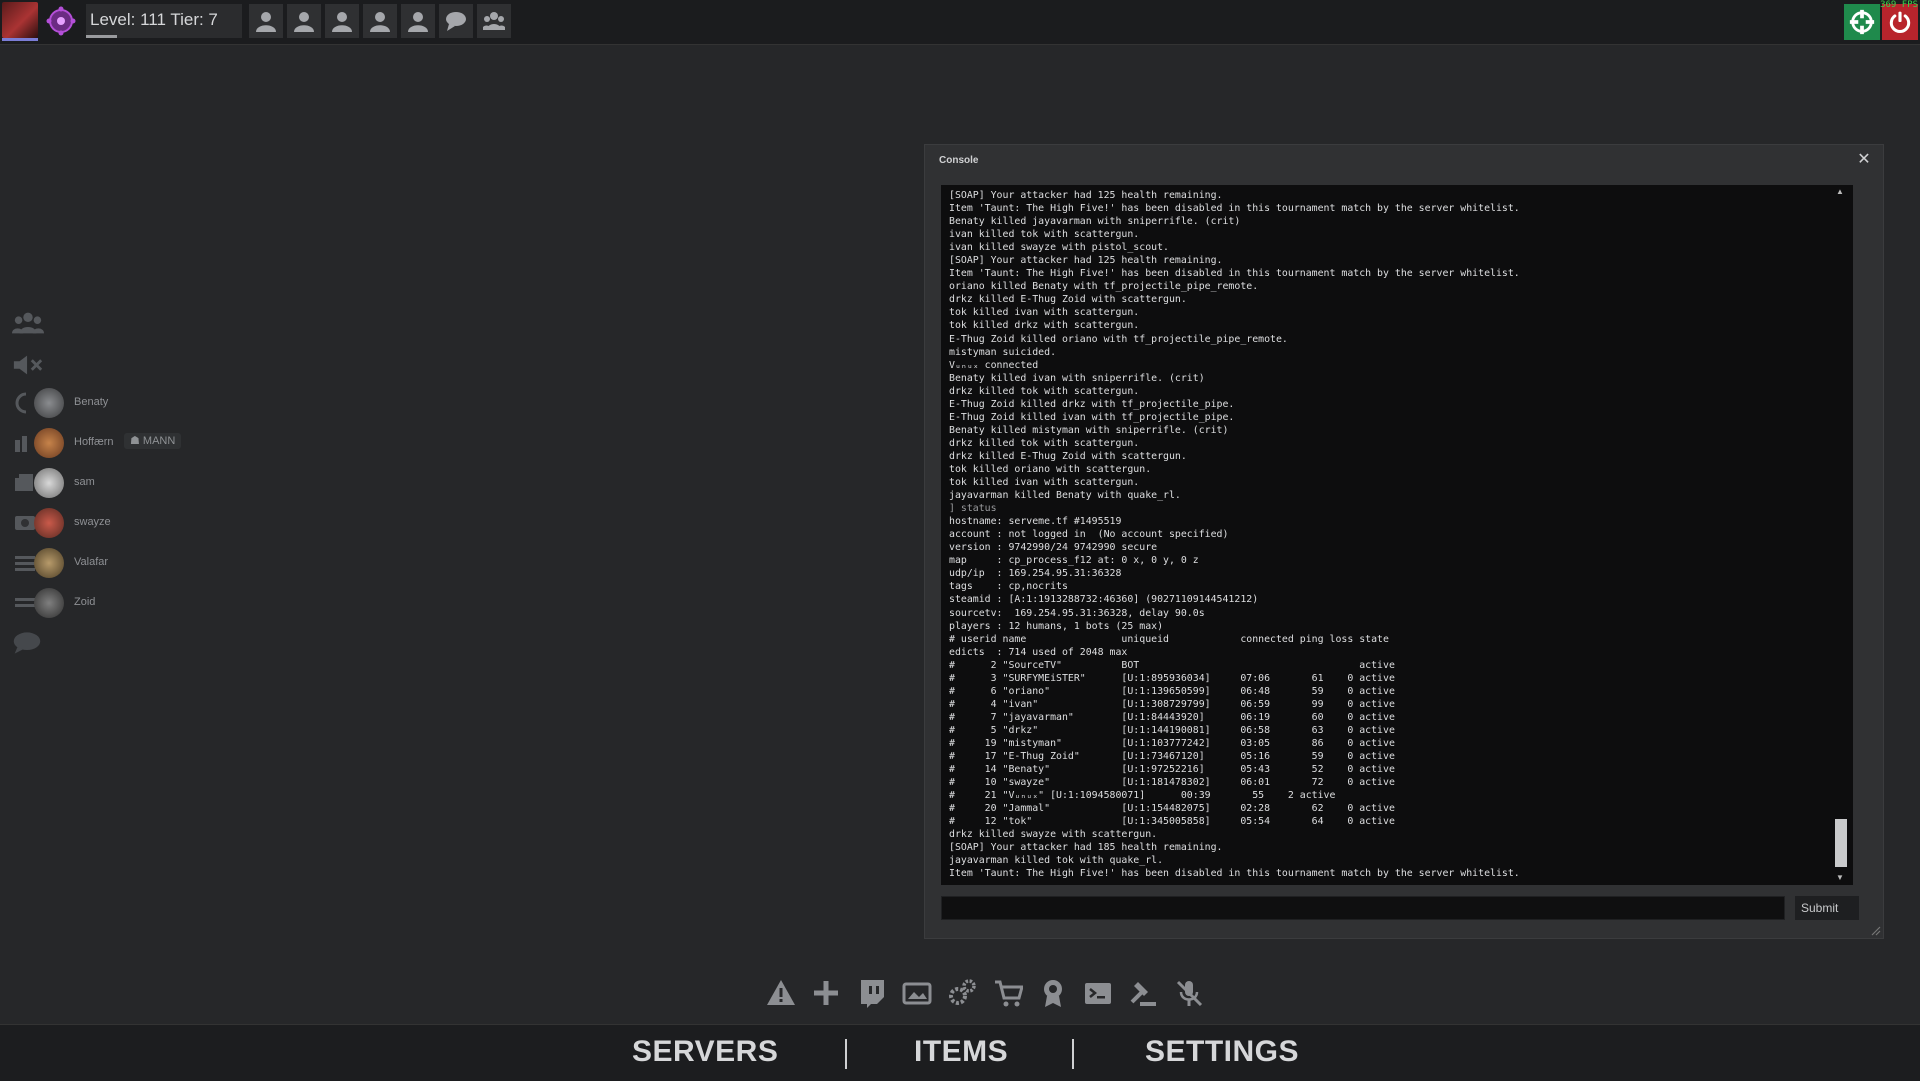 The image size is (1920, 1081). Describe the element at coordinates (962, 993) in the screenshot. I see `settings-button` at that location.